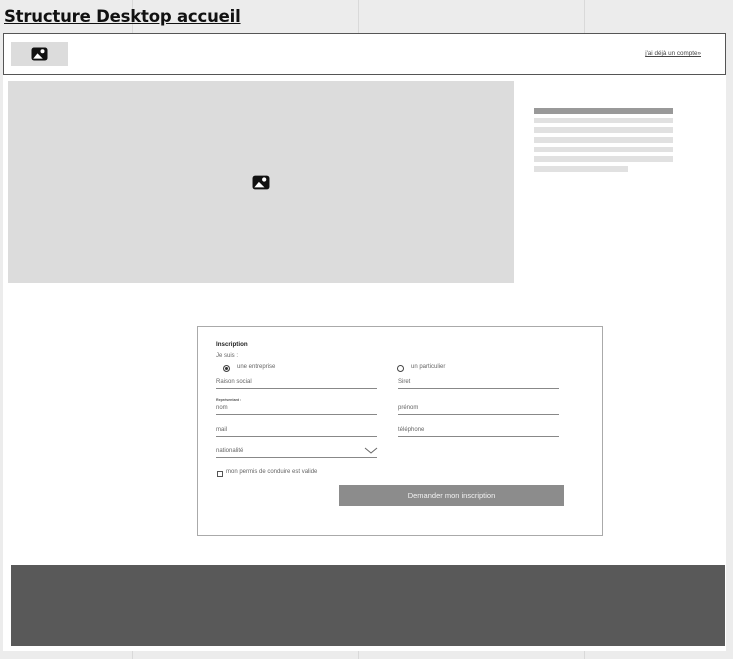 The height and width of the screenshot is (659, 733). I want to click on telephone-field: téléphone, so click(411, 430).